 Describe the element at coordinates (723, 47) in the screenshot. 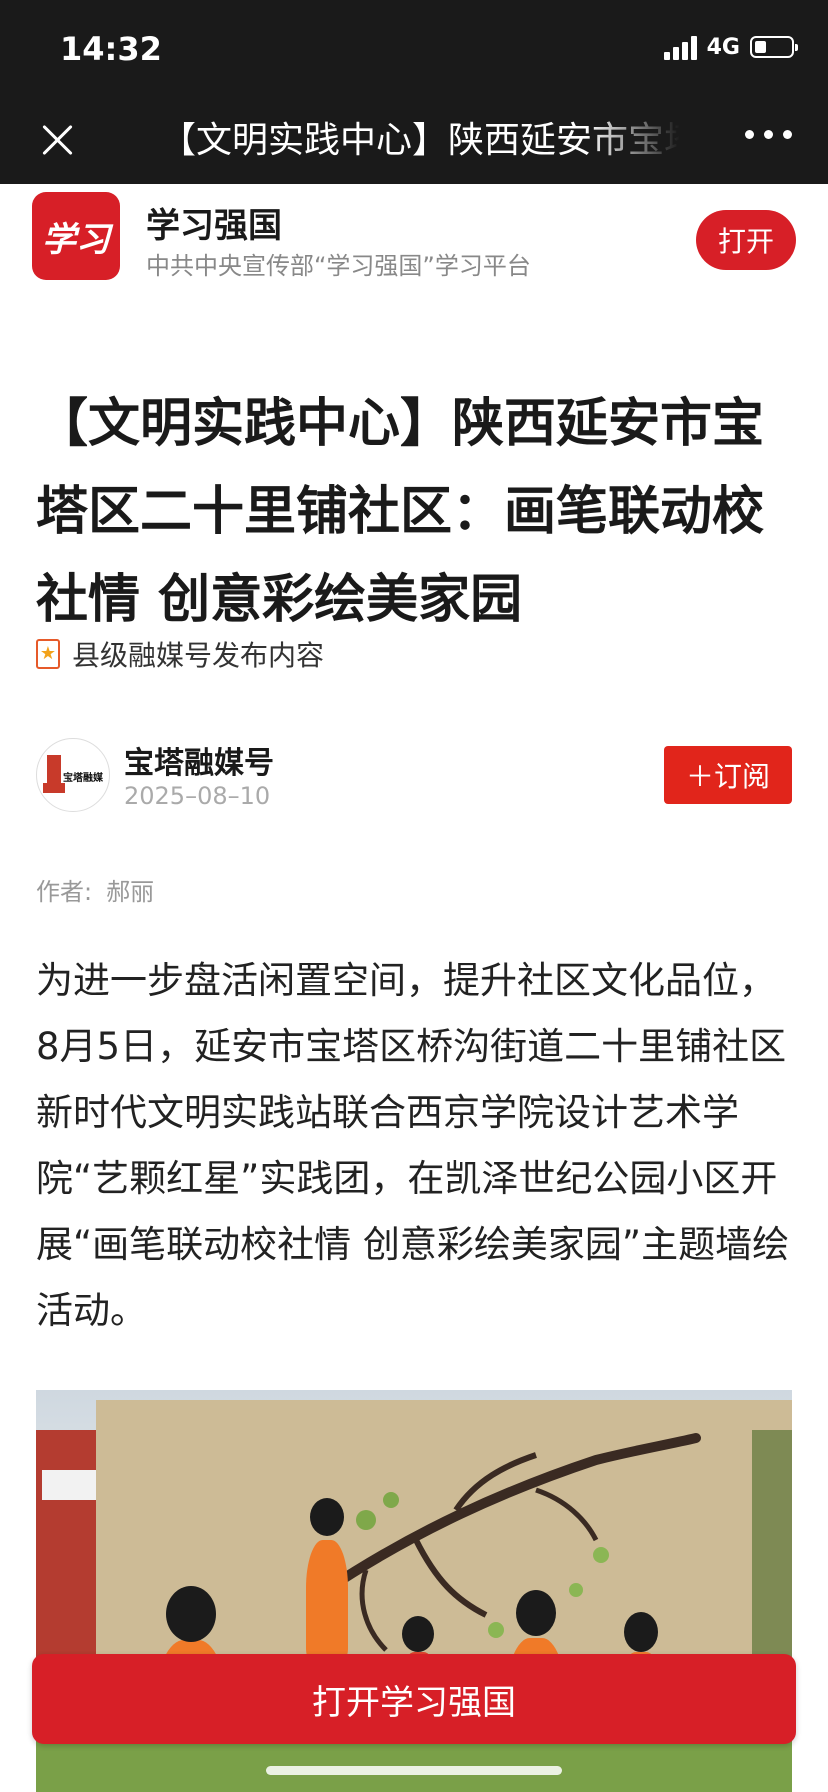

I see `network-label: 4G` at that location.